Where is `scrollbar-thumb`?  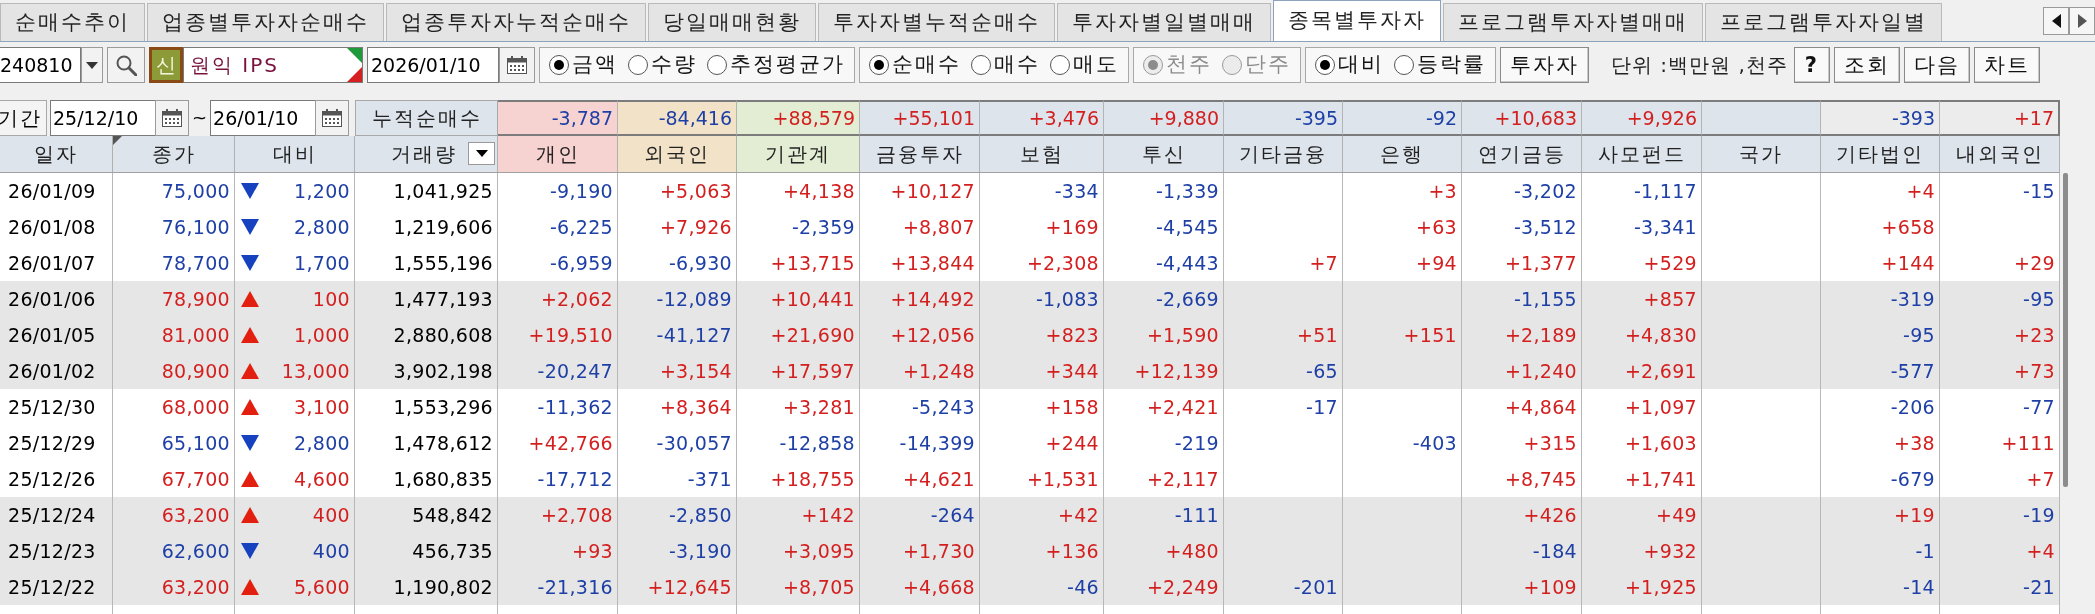
scrollbar-thumb is located at coordinates (2065, 330).